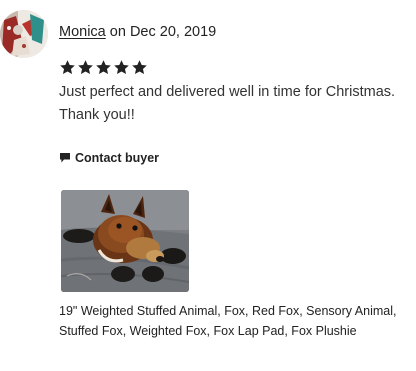  Describe the element at coordinates (97, 115) in the screenshot. I see `review-text-line: Thank you!!` at that location.